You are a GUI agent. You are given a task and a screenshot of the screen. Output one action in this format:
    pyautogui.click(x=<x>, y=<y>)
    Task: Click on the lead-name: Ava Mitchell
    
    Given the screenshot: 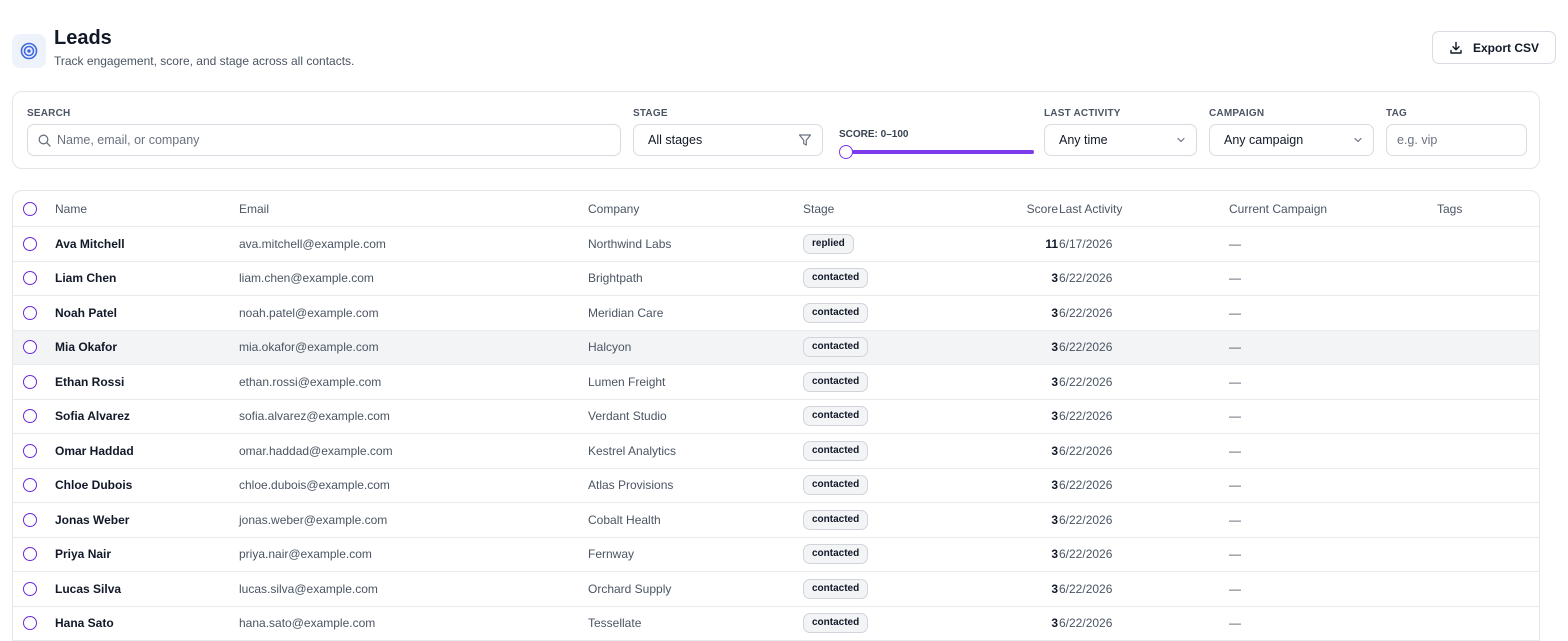 What is the action you would take?
    pyautogui.click(x=90, y=243)
    